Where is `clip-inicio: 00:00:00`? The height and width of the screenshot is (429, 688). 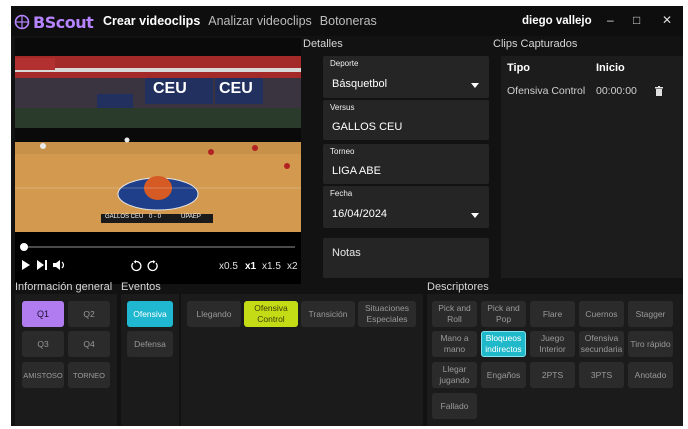
clip-inicio: 00:00:00 is located at coordinates (616, 91).